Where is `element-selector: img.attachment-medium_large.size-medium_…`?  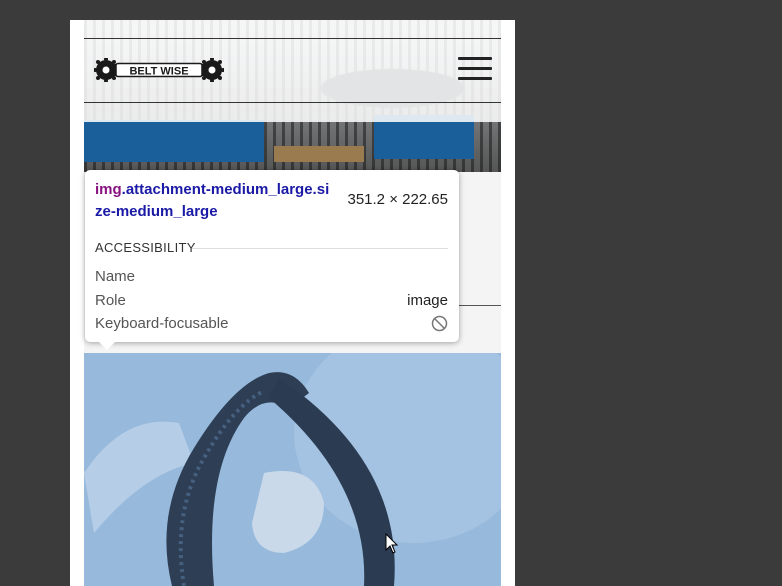 element-selector: img.attachment-medium_large.size-medium_… is located at coordinates (212, 201).